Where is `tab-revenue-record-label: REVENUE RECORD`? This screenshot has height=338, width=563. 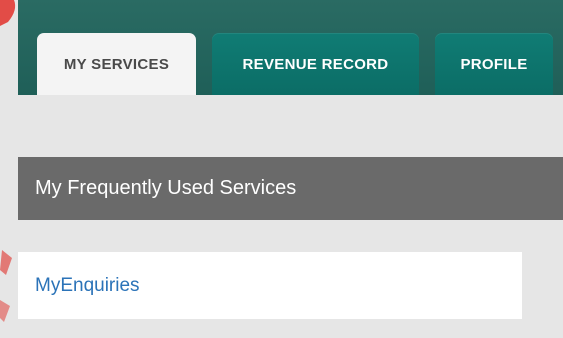 tab-revenue-record-label: REVENUE RECORD is located at coordinates (315, 64).